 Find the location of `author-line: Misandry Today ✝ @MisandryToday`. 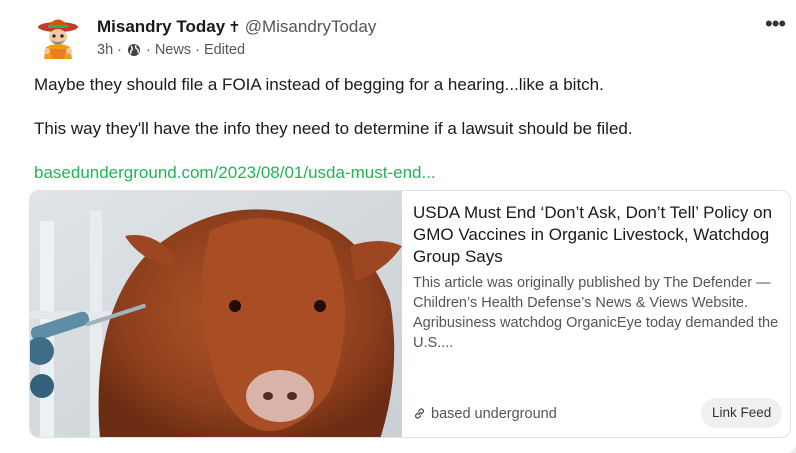

author-line: Misandry Today ✝ @MisandryToday is located at coordinates (236, 27).